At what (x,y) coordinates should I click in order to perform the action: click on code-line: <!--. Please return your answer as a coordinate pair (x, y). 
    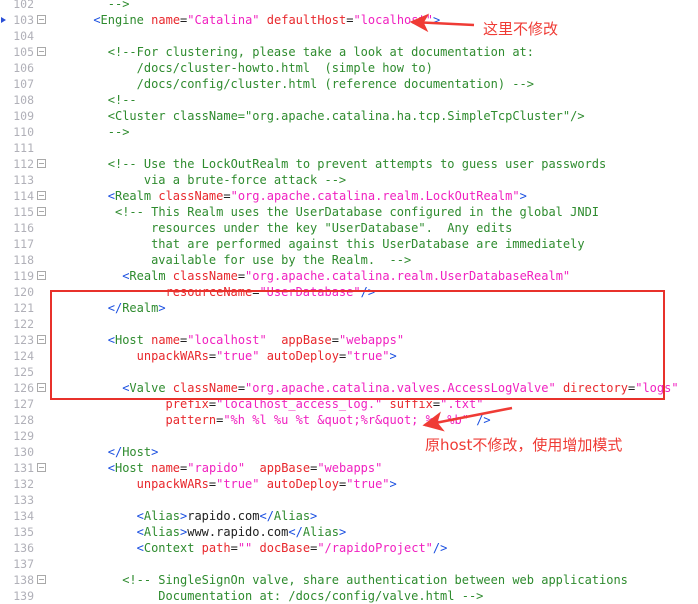
    Looking at the image, I should click on (122, 100).